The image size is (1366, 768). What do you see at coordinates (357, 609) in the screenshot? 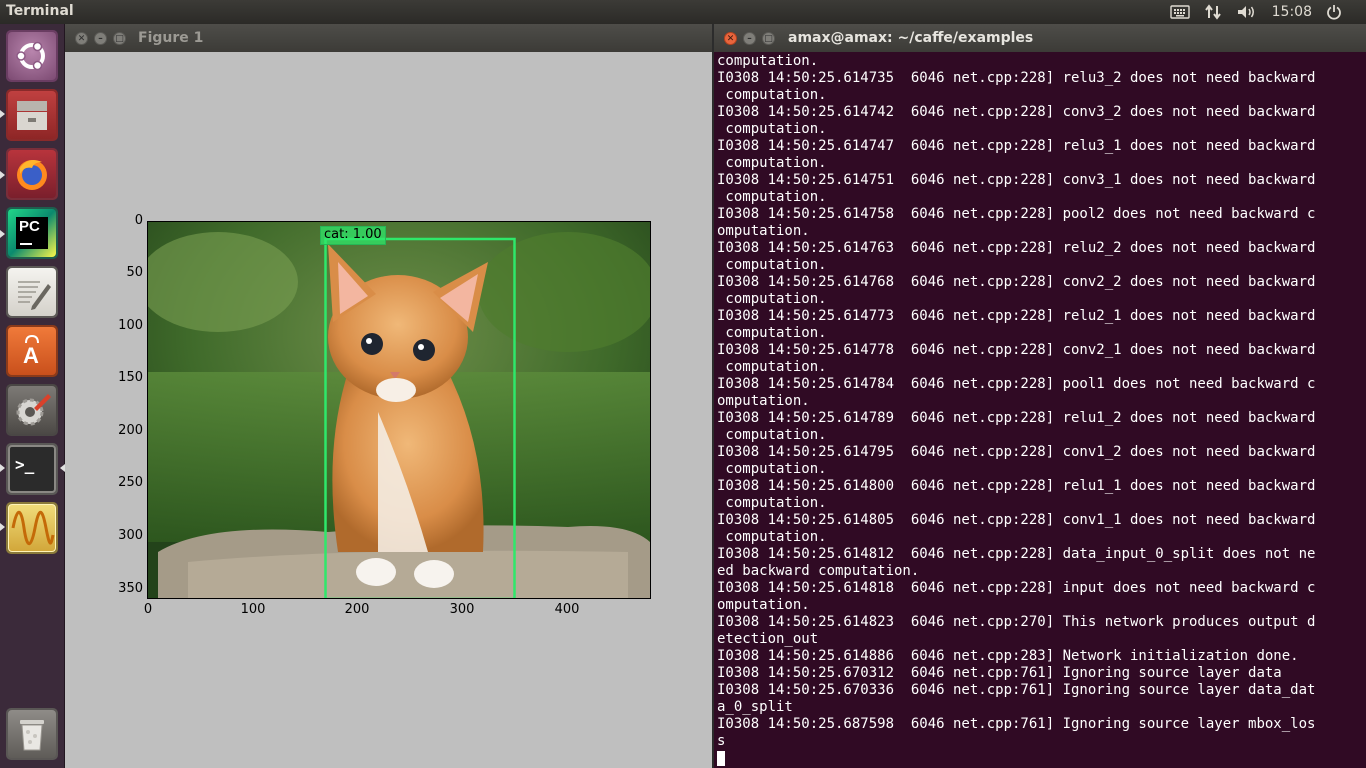
I see `x-tick-label: 200` at bounding box center [357, 609].